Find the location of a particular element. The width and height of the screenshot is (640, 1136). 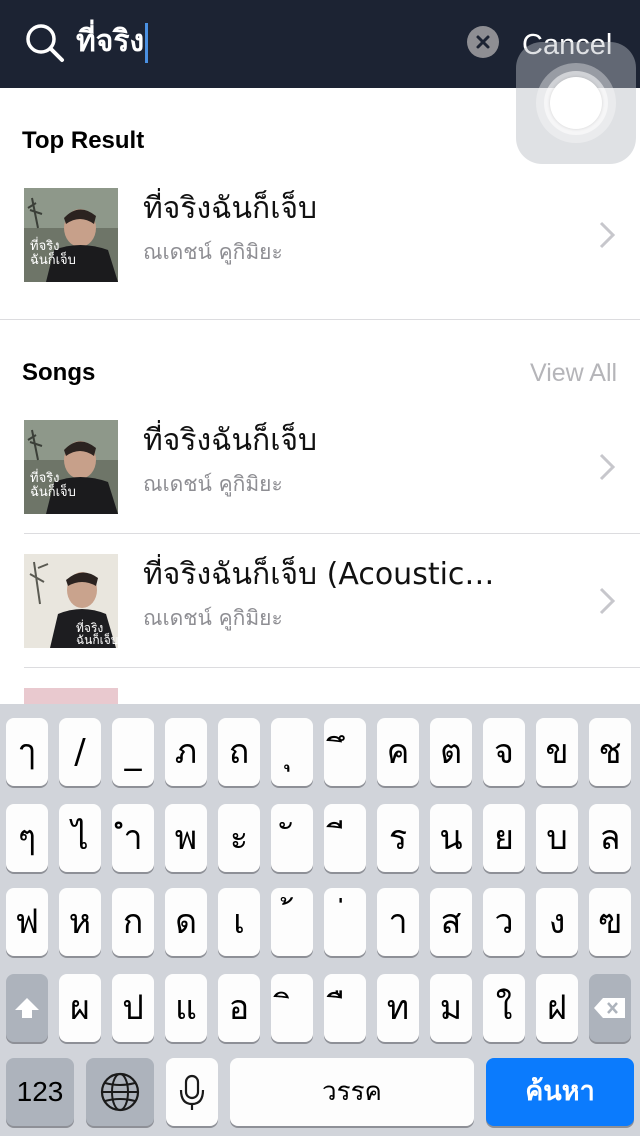

shift-key is located at coordinates (27, 1008).